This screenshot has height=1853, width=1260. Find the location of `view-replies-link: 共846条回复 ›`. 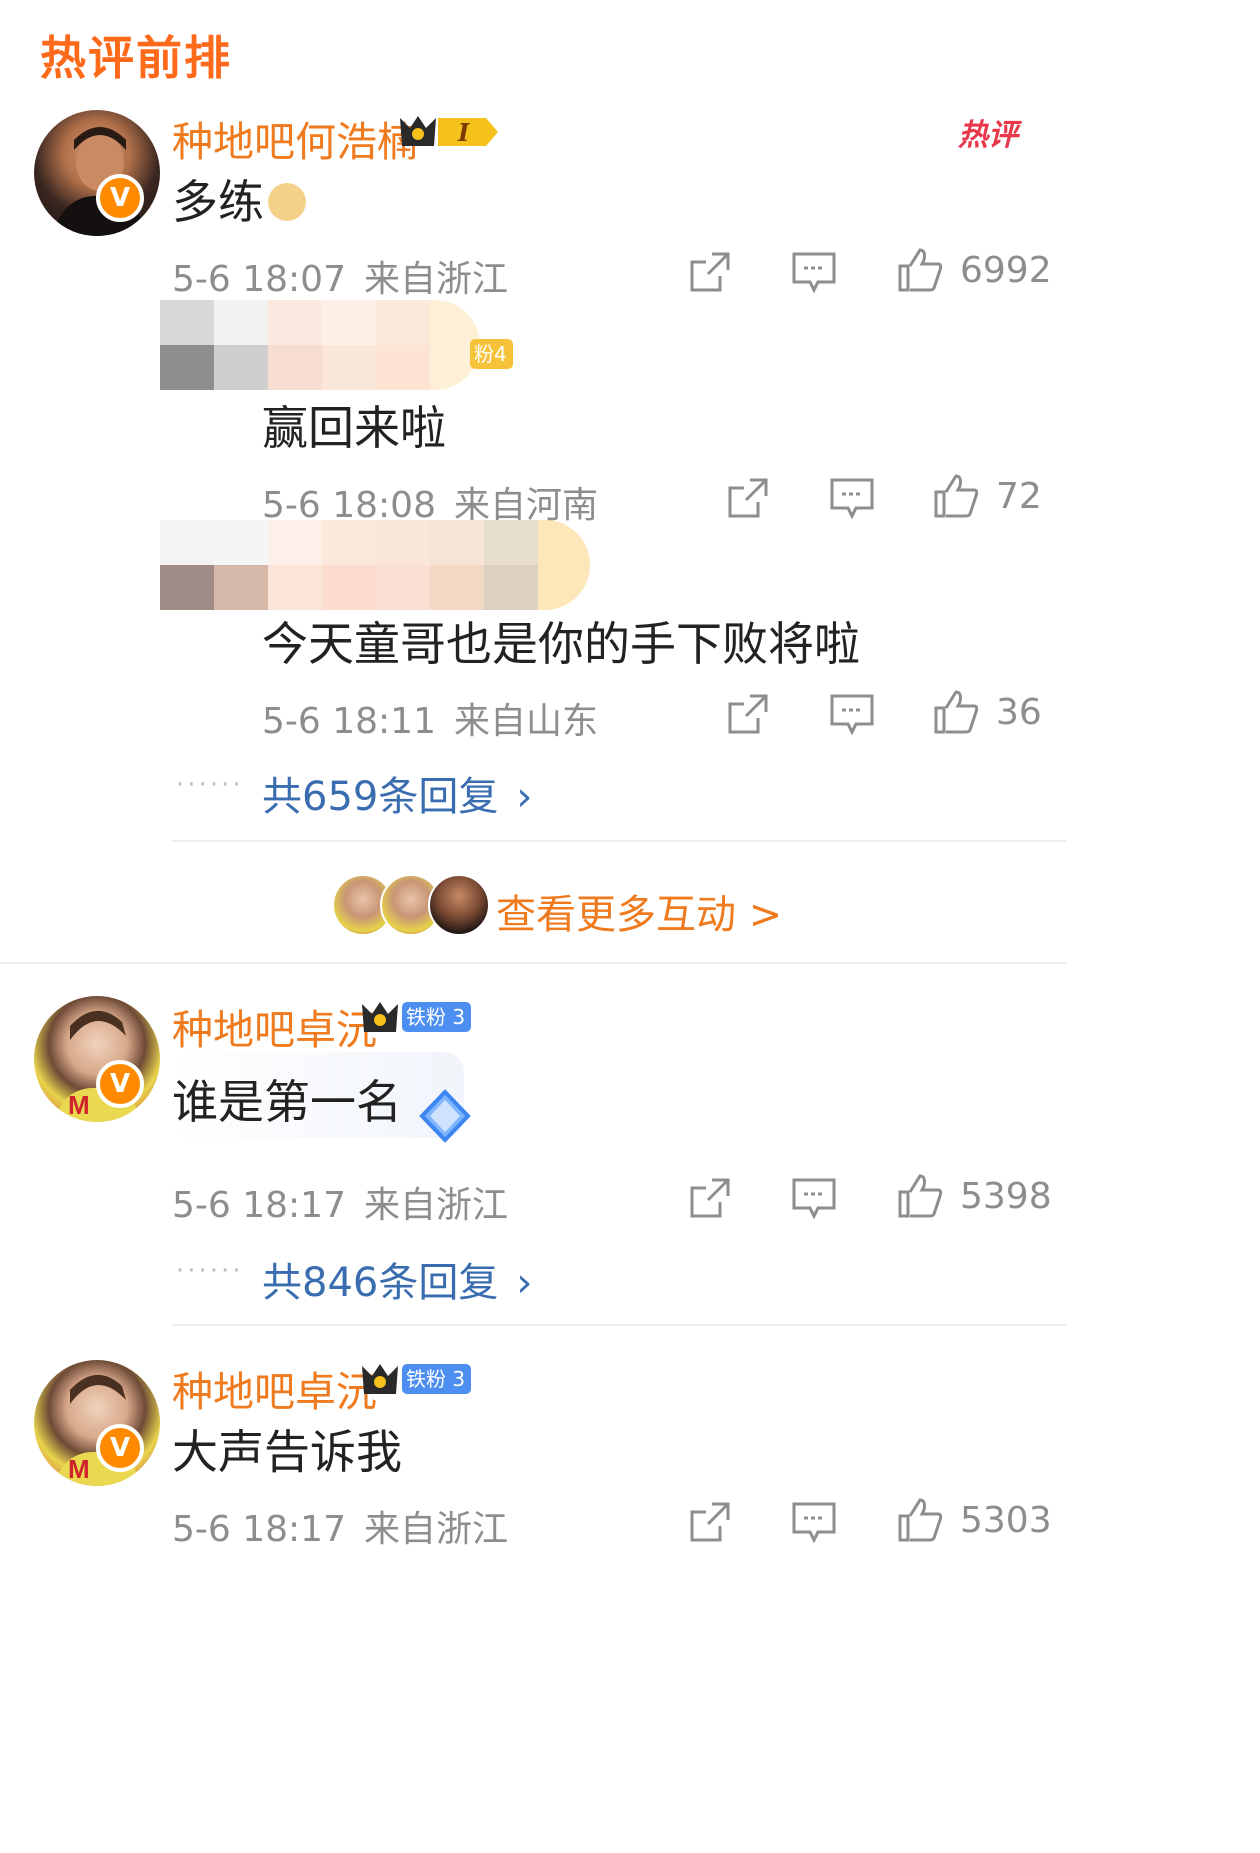

view-replies-link: 共846条回复 › is located at coordinates (397, 1279).